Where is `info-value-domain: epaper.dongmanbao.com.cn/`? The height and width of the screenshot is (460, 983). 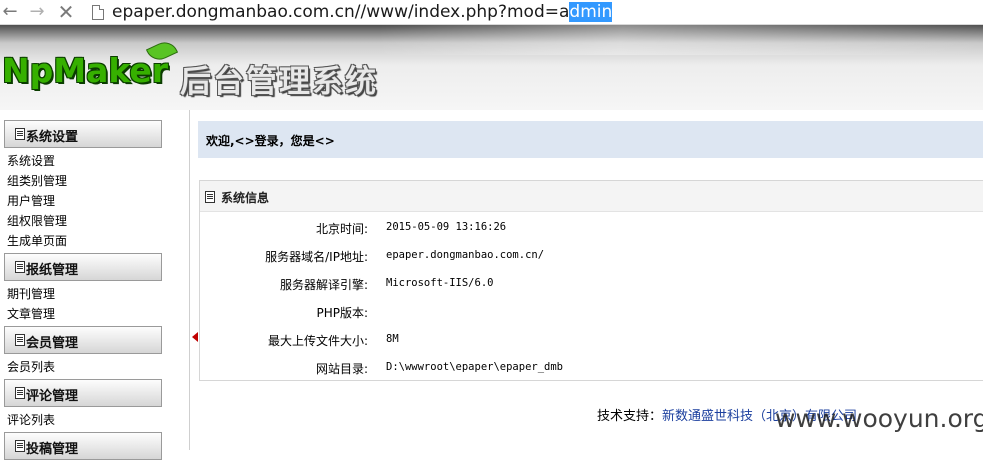 info-value-domain: epaper.dongmanbao.com.cn/ is located at coordinates (465, 255).